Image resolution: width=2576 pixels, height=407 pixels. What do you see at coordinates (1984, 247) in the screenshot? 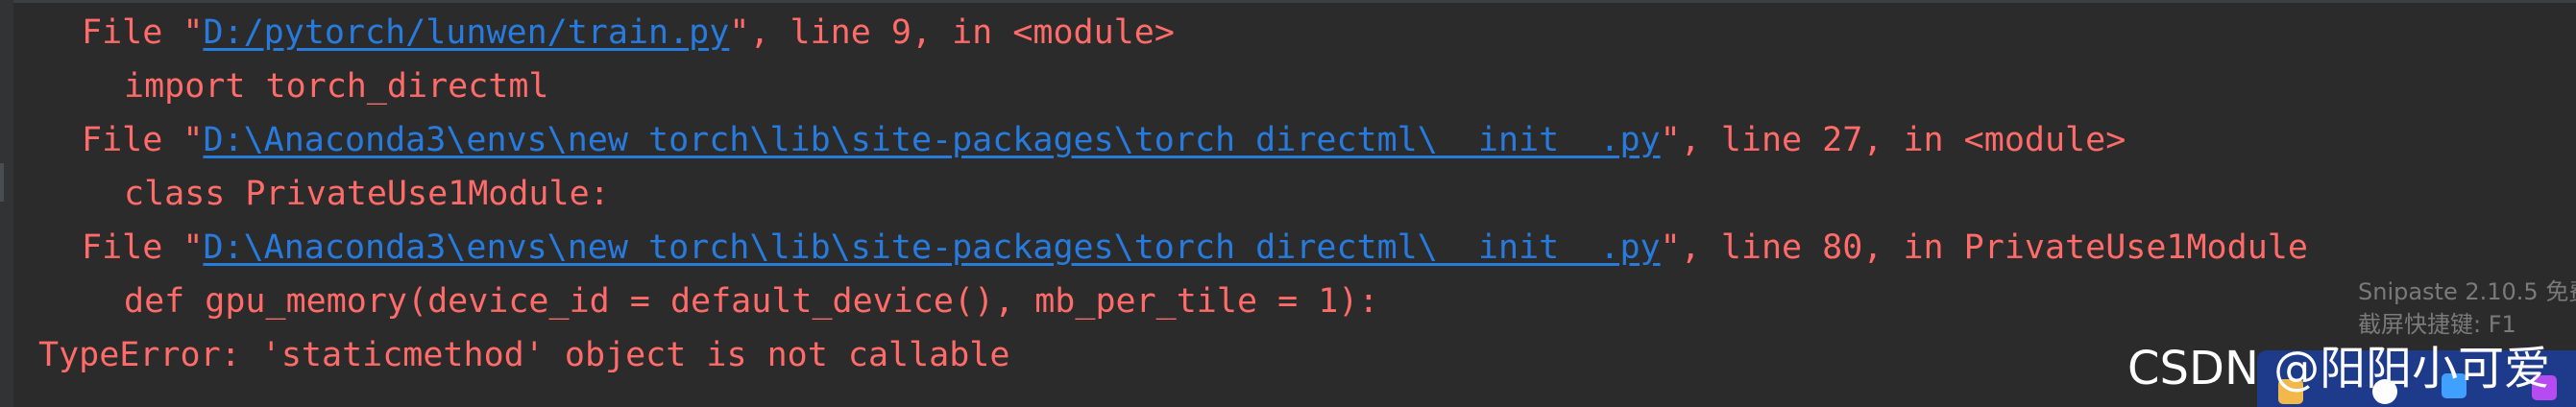
I see `frame-suffix: ", line 80, in PrivateUse1Module` at bounding box center [1984, 247].